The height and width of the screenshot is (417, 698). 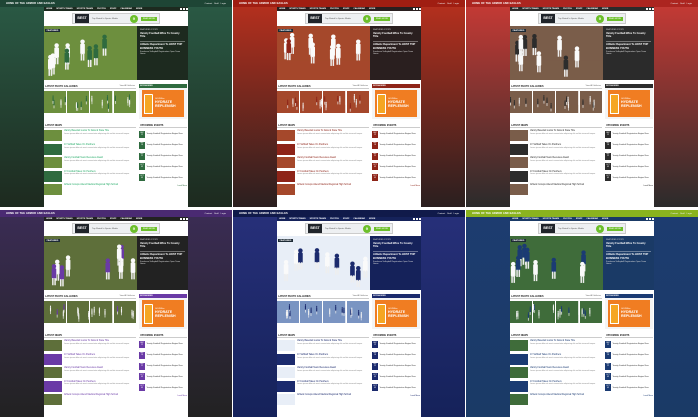 What do you see at coordinates (163, 311) in the screenshot?
I see `sponsor-ad: SPONSORED GOVENtm HYDRATE REPLENISH` at bounding box center [163, 311].